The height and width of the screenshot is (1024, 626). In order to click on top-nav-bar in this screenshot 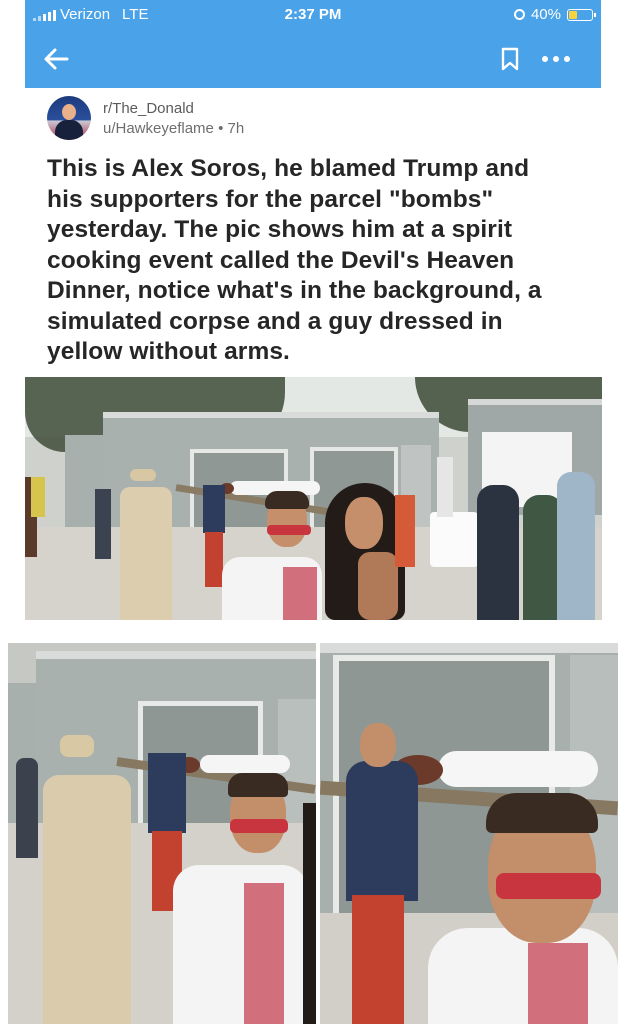, I will do `click(313, 59)`.